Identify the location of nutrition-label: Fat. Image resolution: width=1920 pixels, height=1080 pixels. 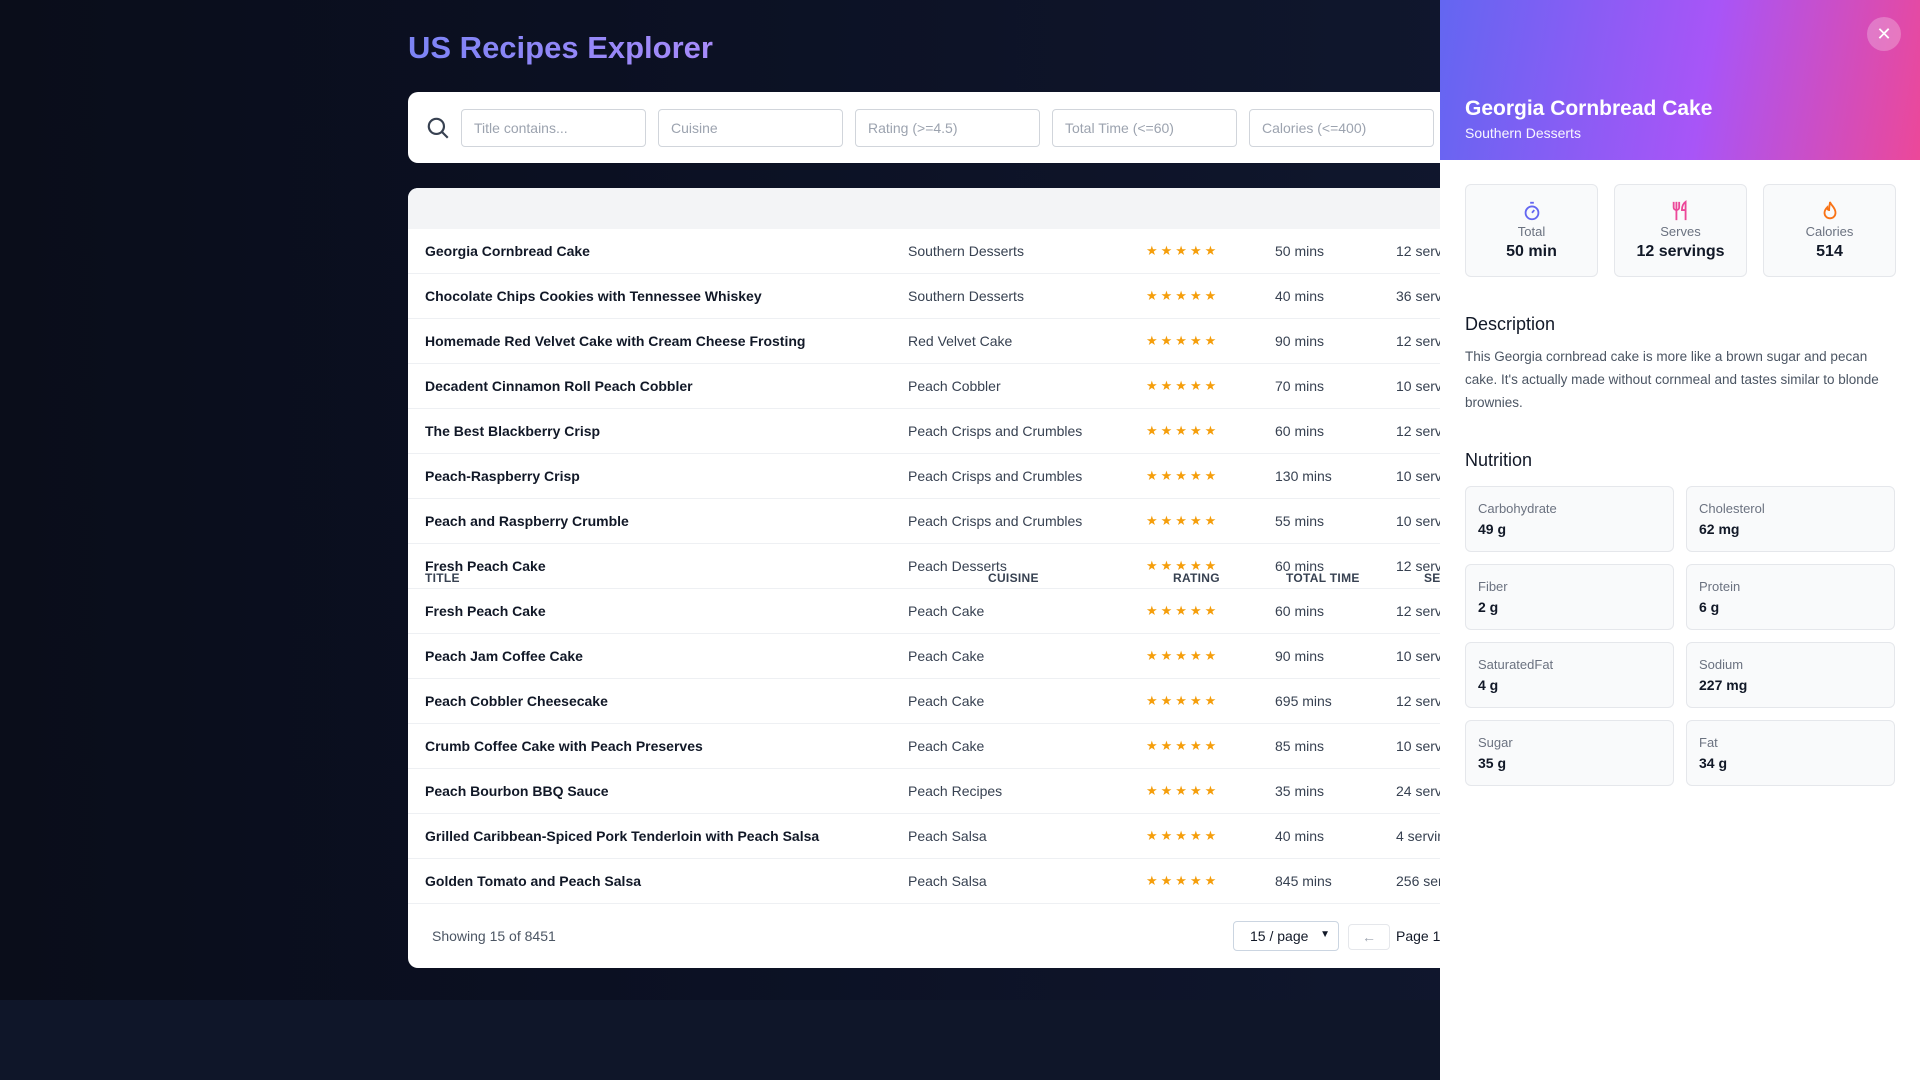
(1708, 742).